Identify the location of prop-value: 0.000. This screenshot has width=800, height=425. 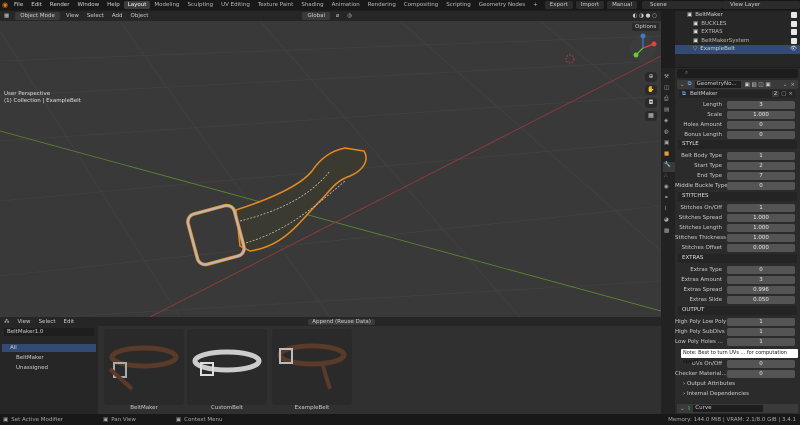
(761, 247).